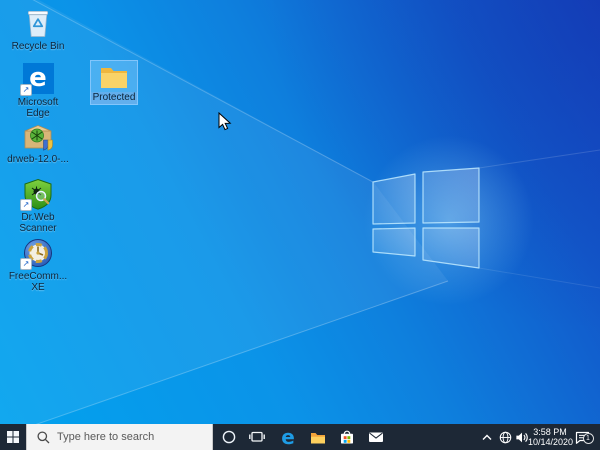  I want to click on task-view-button, so click(257, 437).